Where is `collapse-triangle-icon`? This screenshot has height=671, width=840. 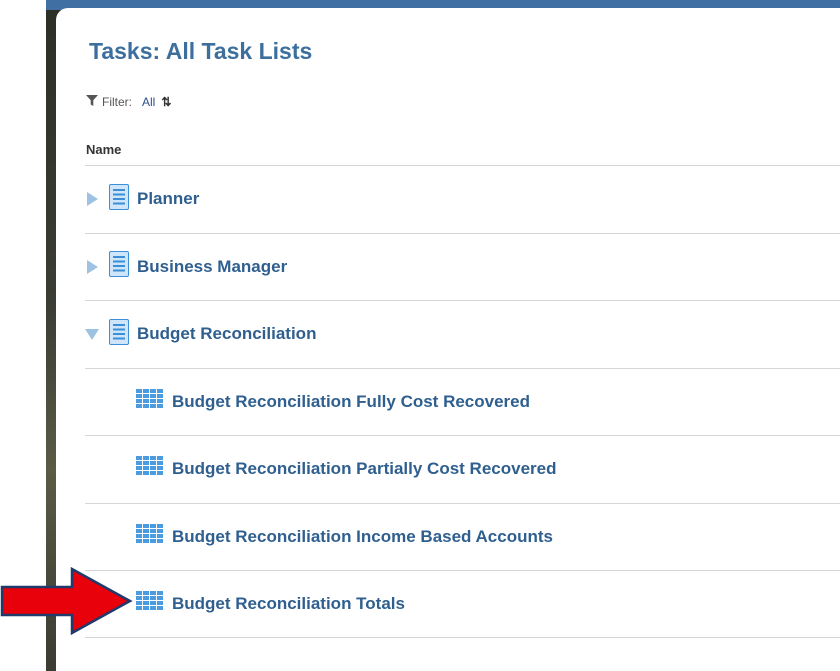
collapse-triangle-icon is located at coordinates (92, 334).